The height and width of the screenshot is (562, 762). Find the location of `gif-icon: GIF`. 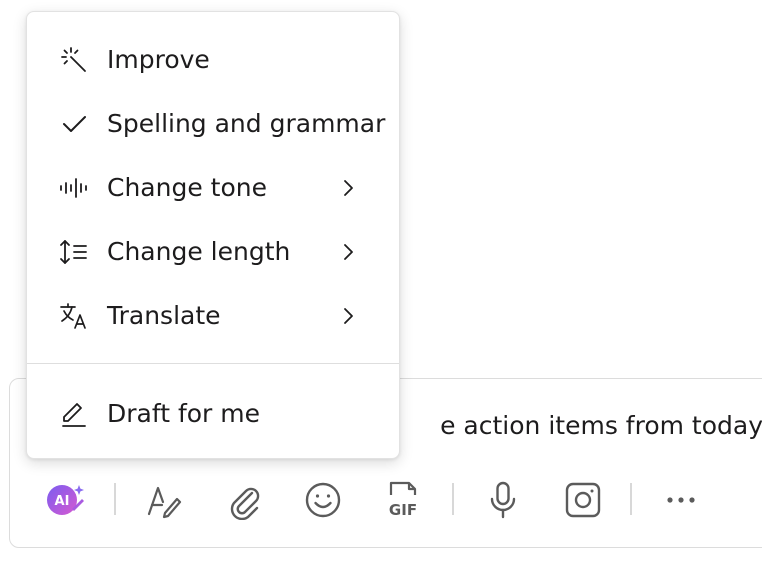

gif-icon: GIF is located at coordinates (403, 500).